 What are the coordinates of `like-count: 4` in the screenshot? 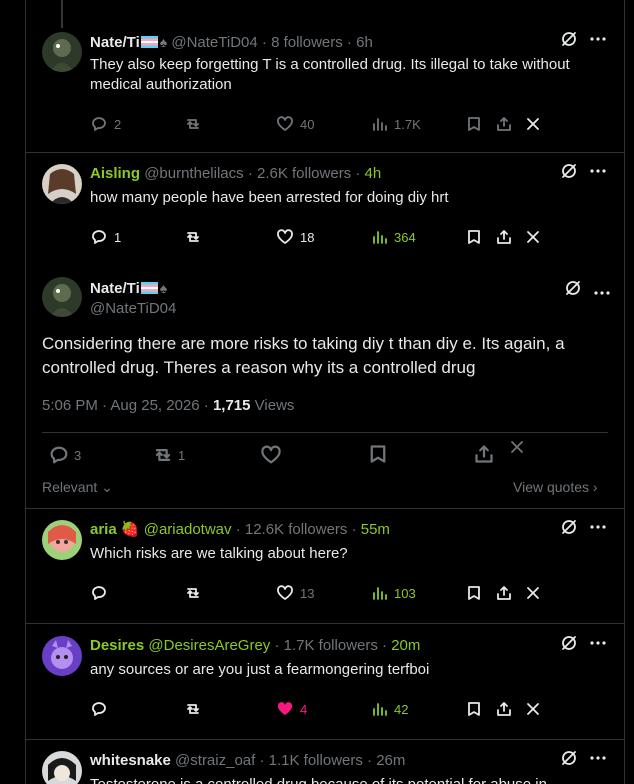 It's located at (304, 709).